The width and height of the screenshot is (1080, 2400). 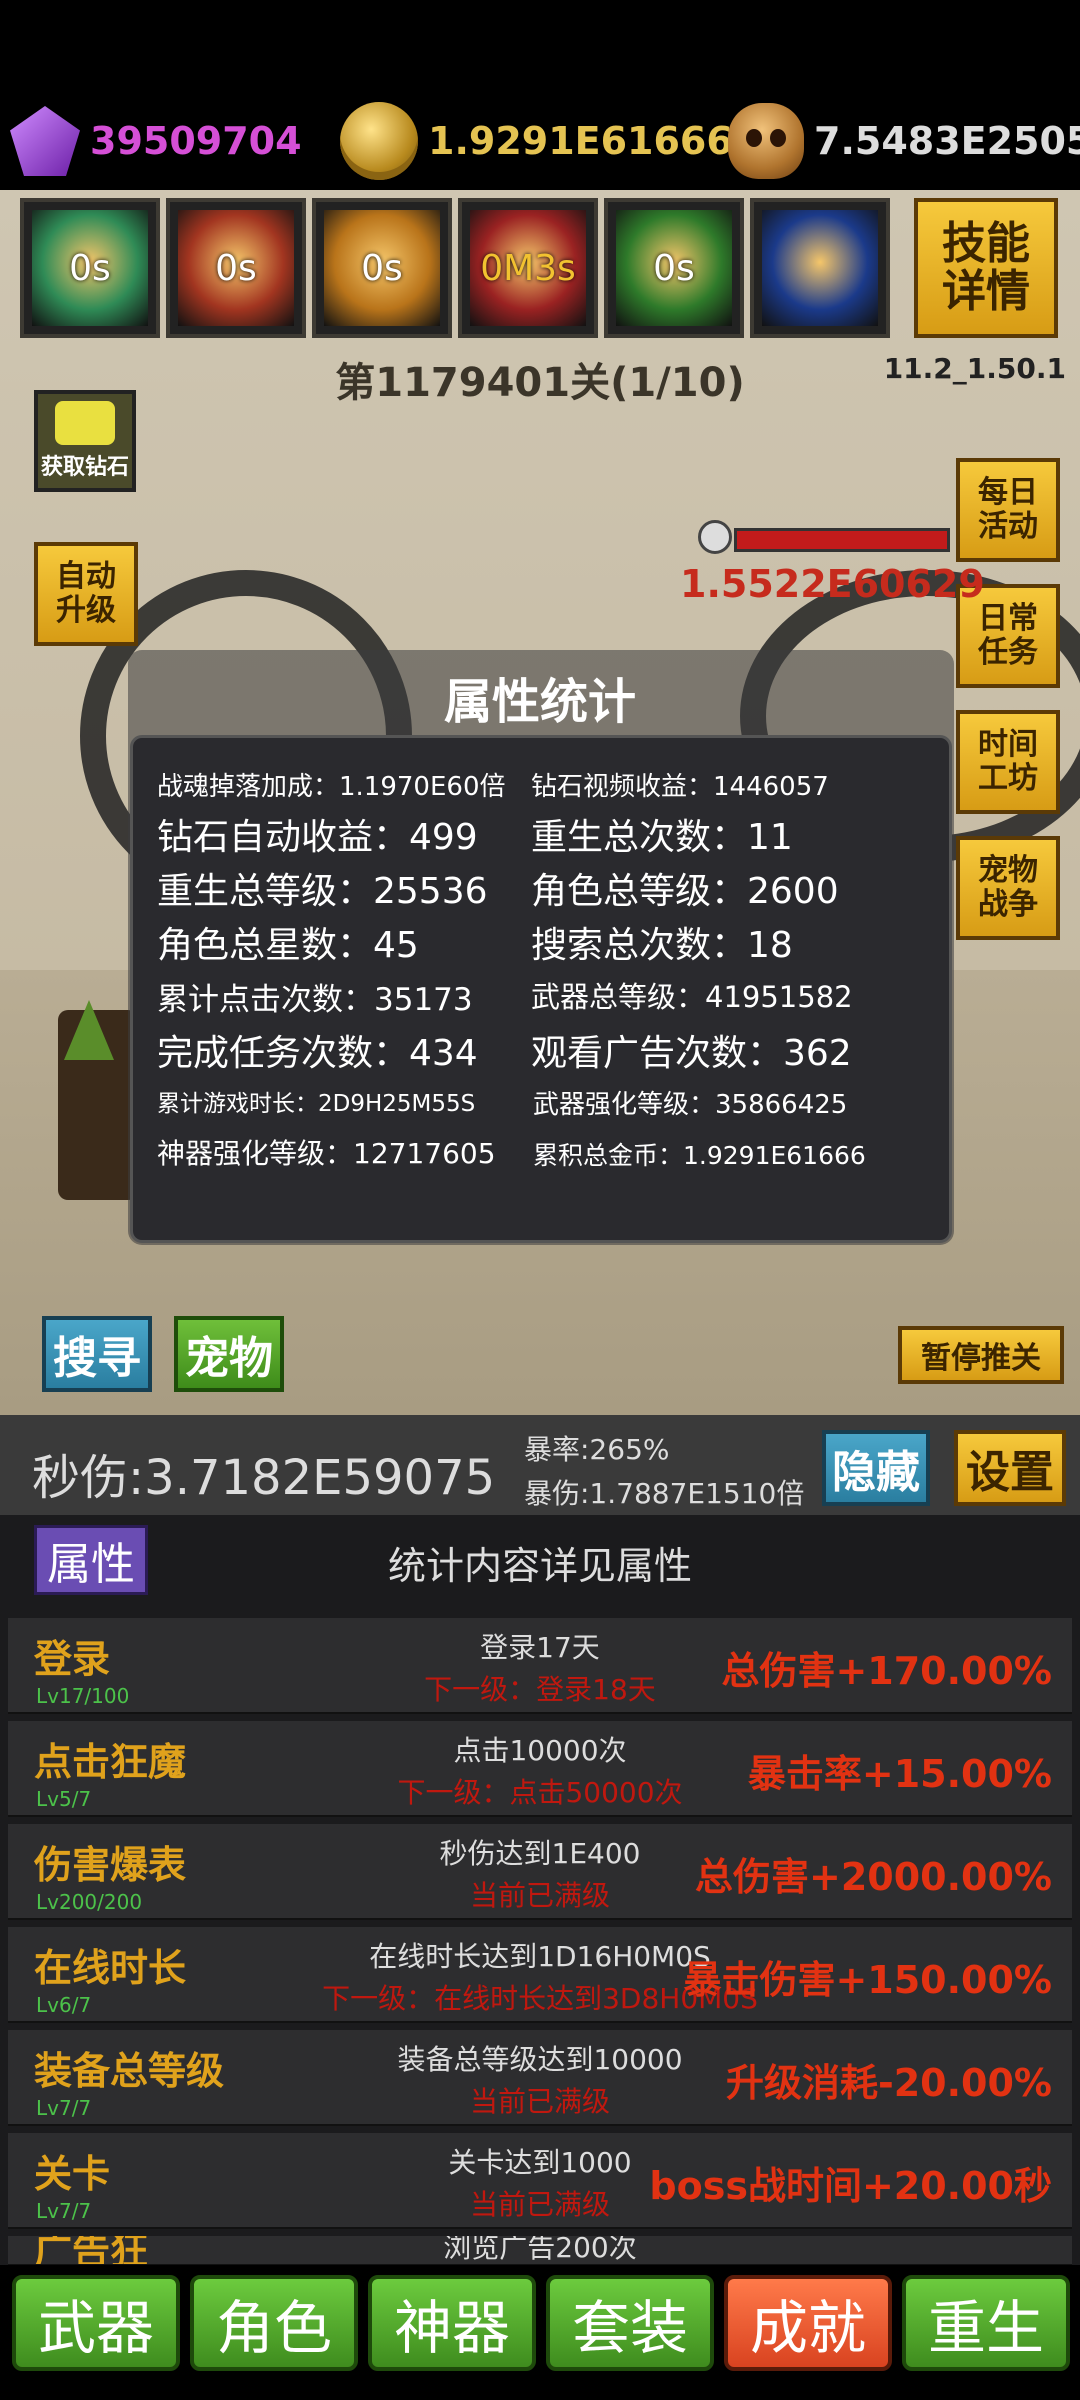 What do you see at coordinates (539, 702) in the screenshot?
I see `stats-dialog-title: 属性统计` at bounding box center [539, 702].